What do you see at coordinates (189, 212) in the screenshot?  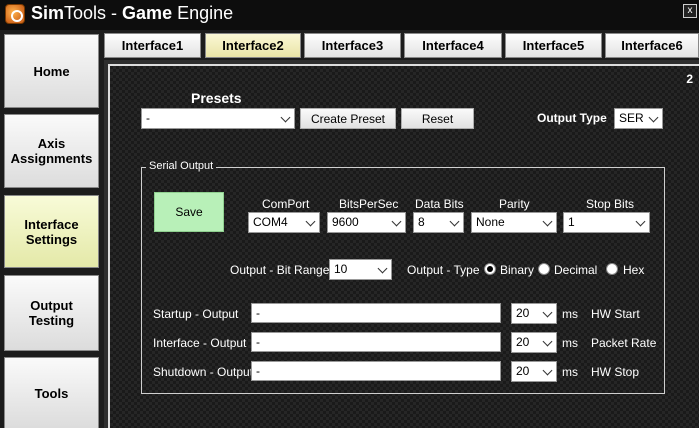 I see `save-button: Save` at bounding box center [189, 212].